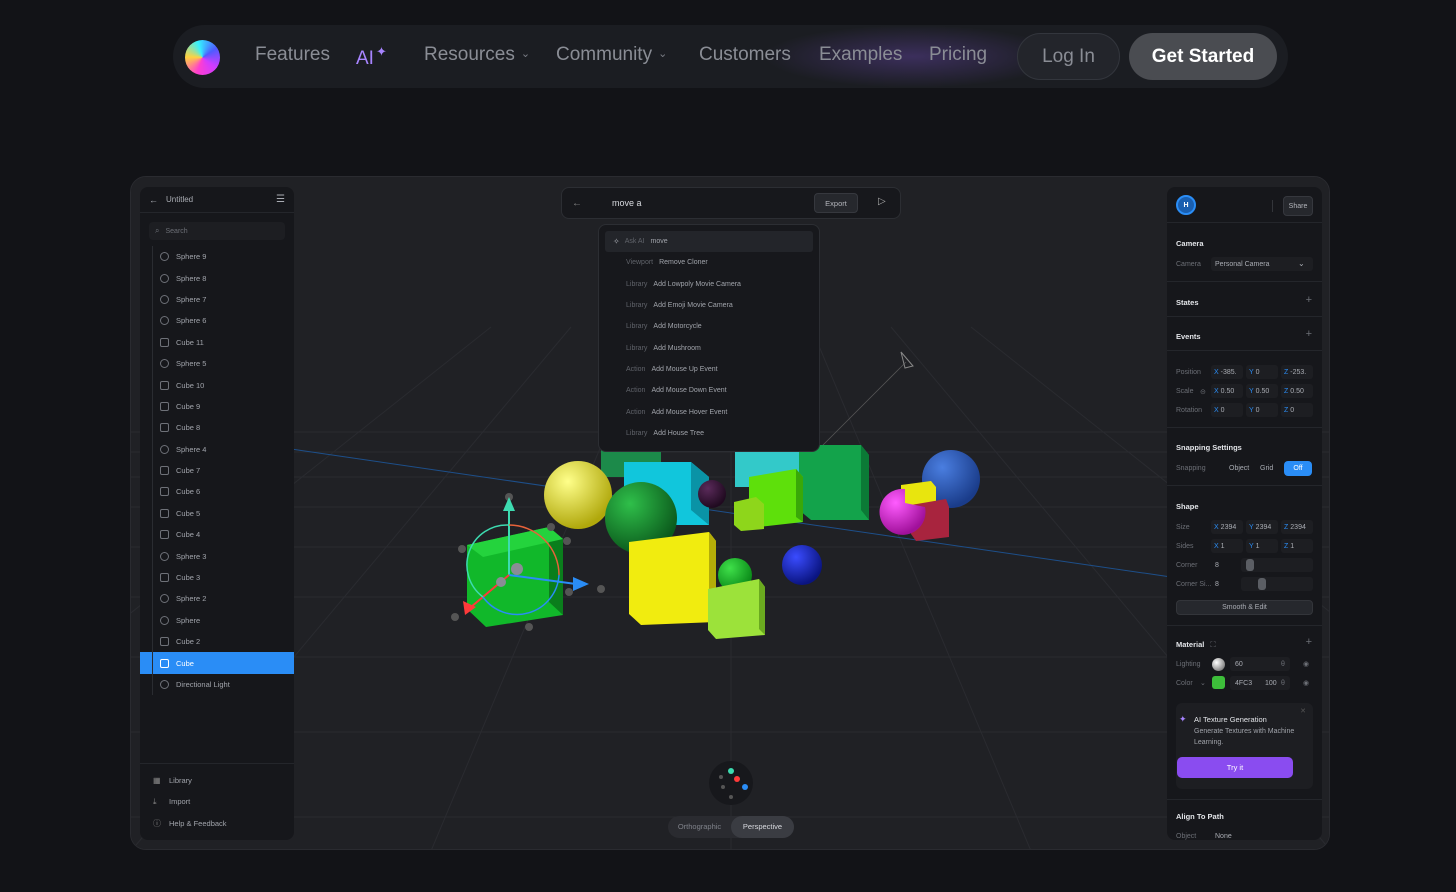 Image resolution: width=1456 pixels, height=892 pixels. Describe the element at coordinates (1223, 836) in the screenshot. I see `align-object-value: None` at that location.